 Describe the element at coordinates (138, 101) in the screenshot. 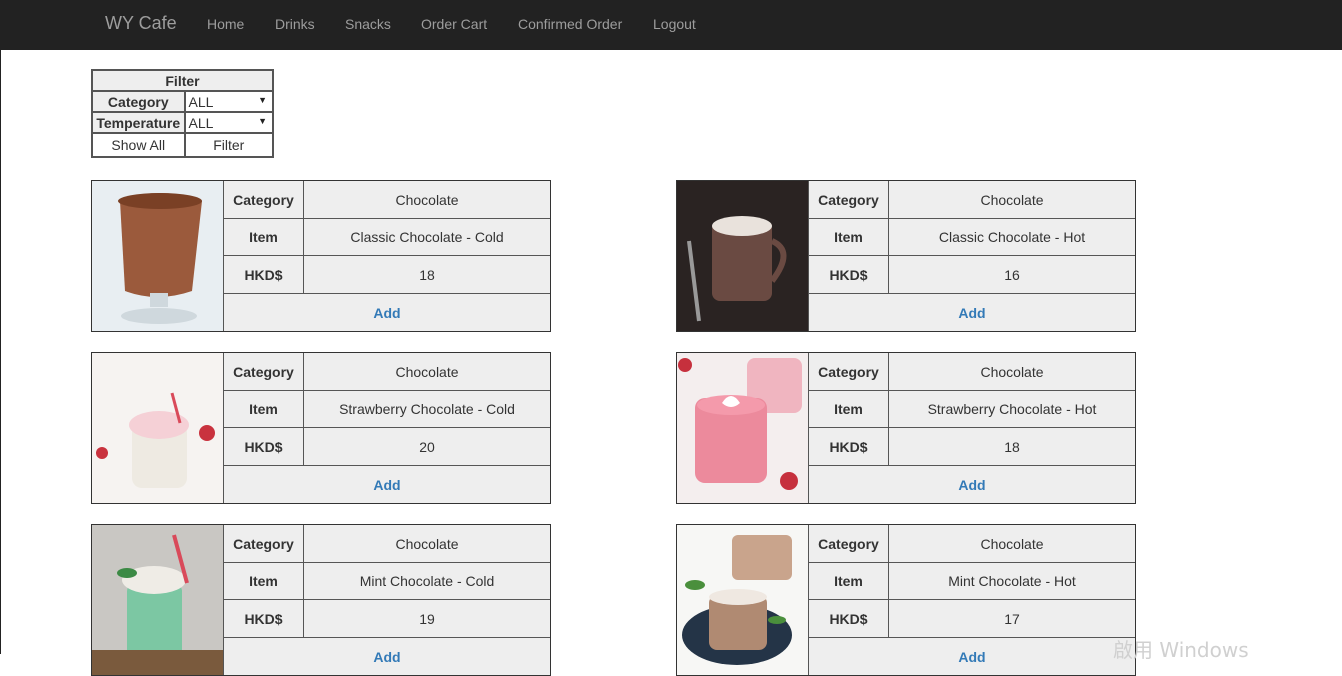

I see `category-label: Category` at that location.